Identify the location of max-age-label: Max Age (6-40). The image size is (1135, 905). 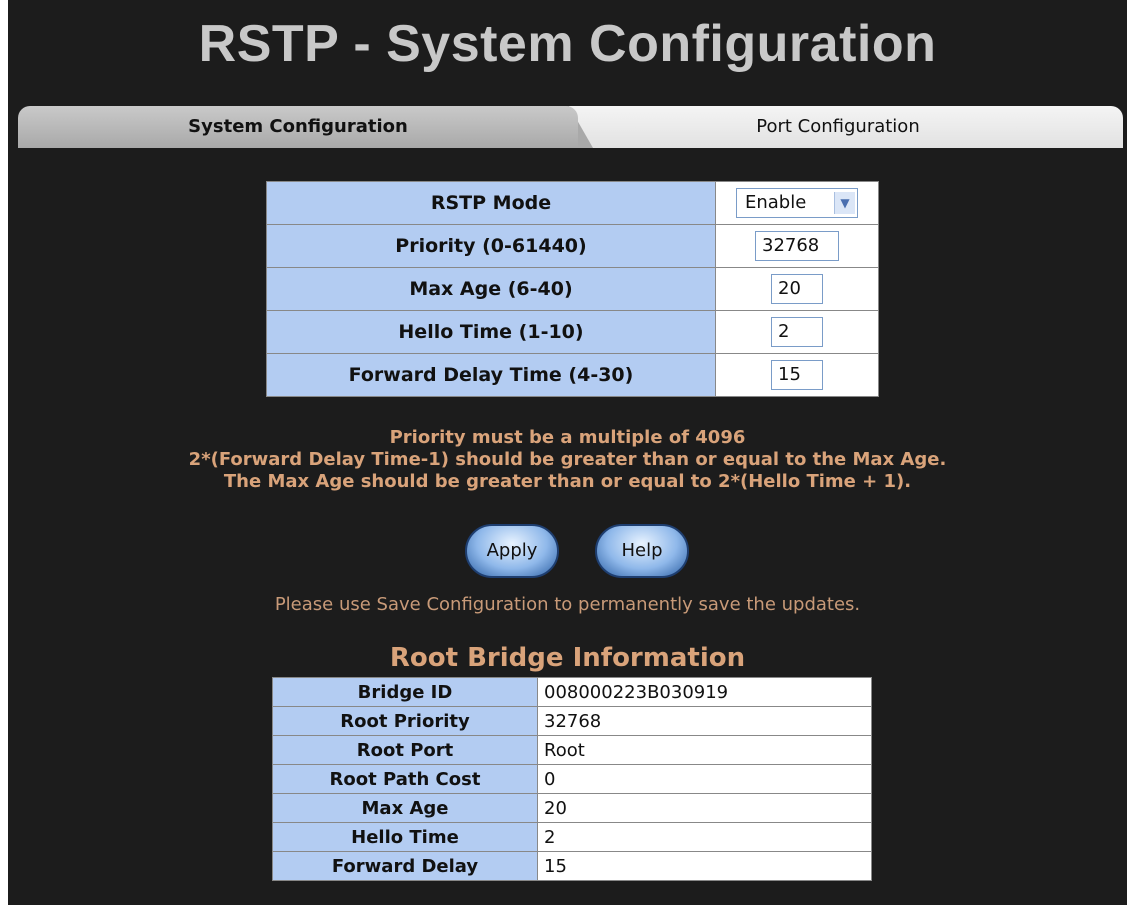
(491, 289).